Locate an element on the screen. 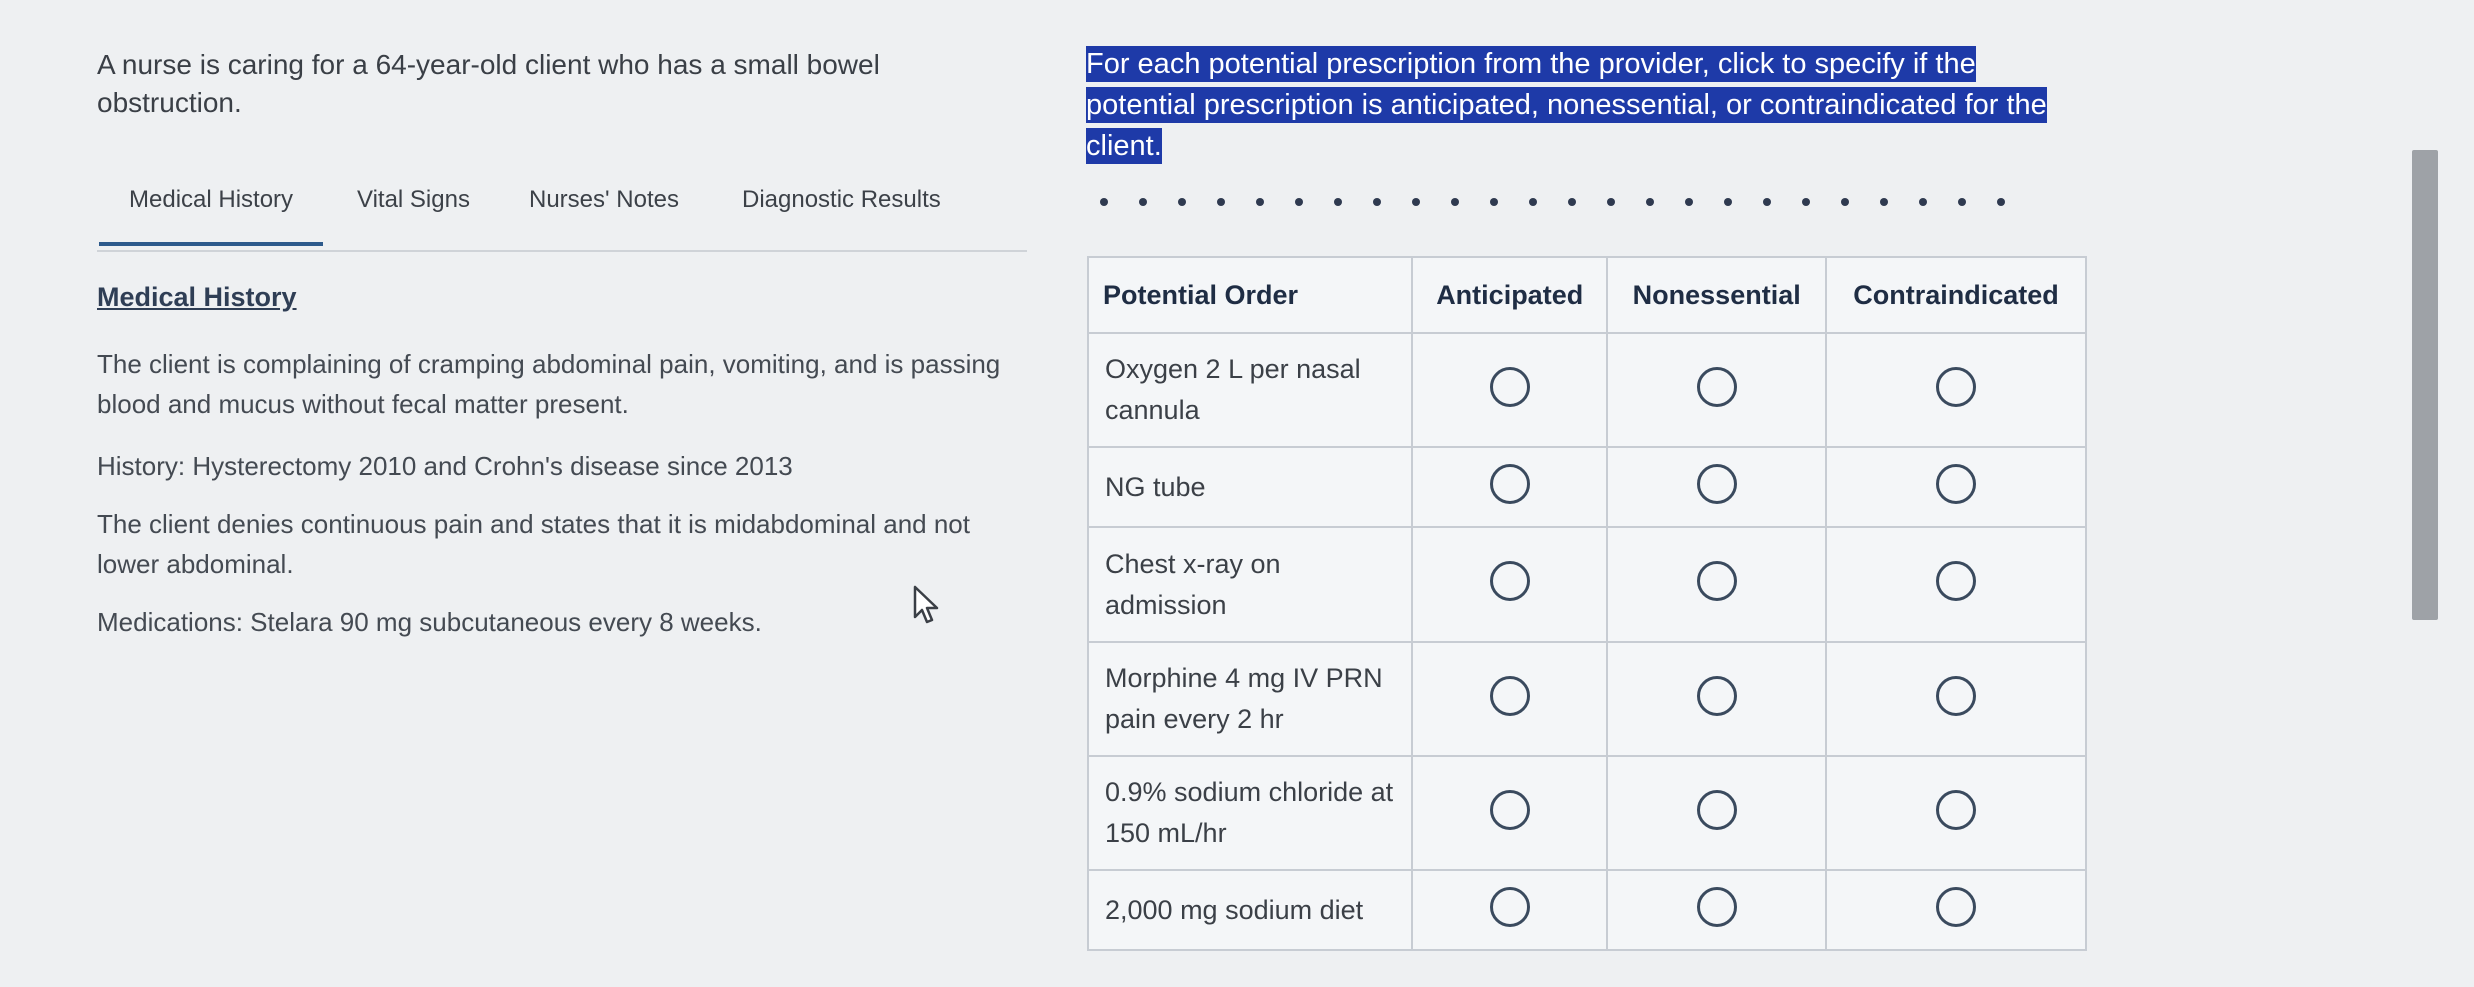  tab-vital-signs: Vital Signs is located at coordinates (413, 200).